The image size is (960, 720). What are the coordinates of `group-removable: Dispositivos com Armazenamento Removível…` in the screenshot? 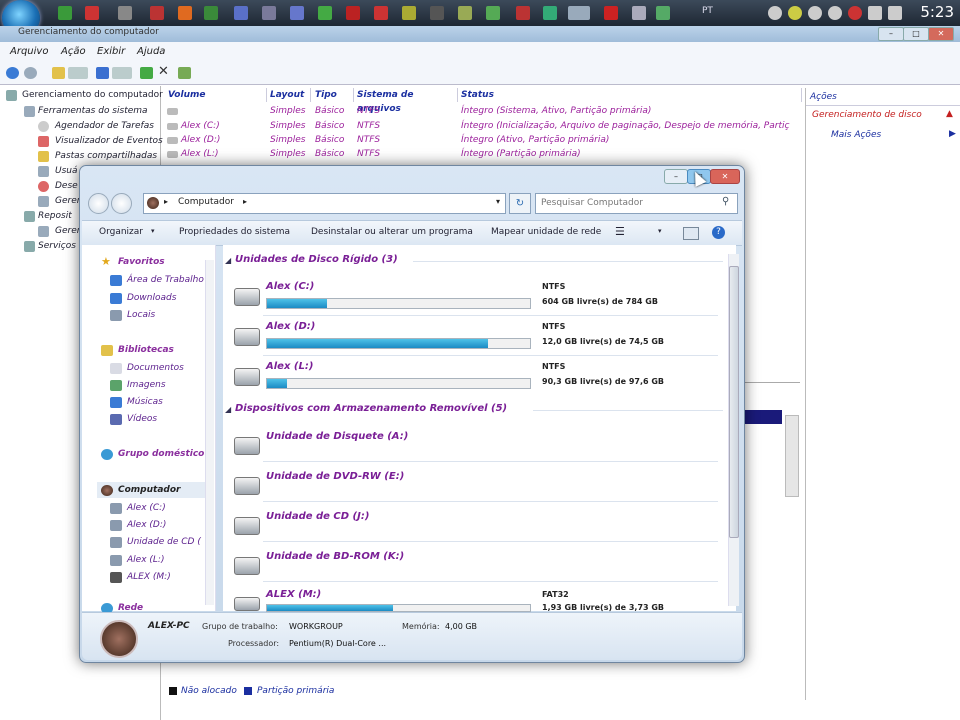 It's located at (371, 408).